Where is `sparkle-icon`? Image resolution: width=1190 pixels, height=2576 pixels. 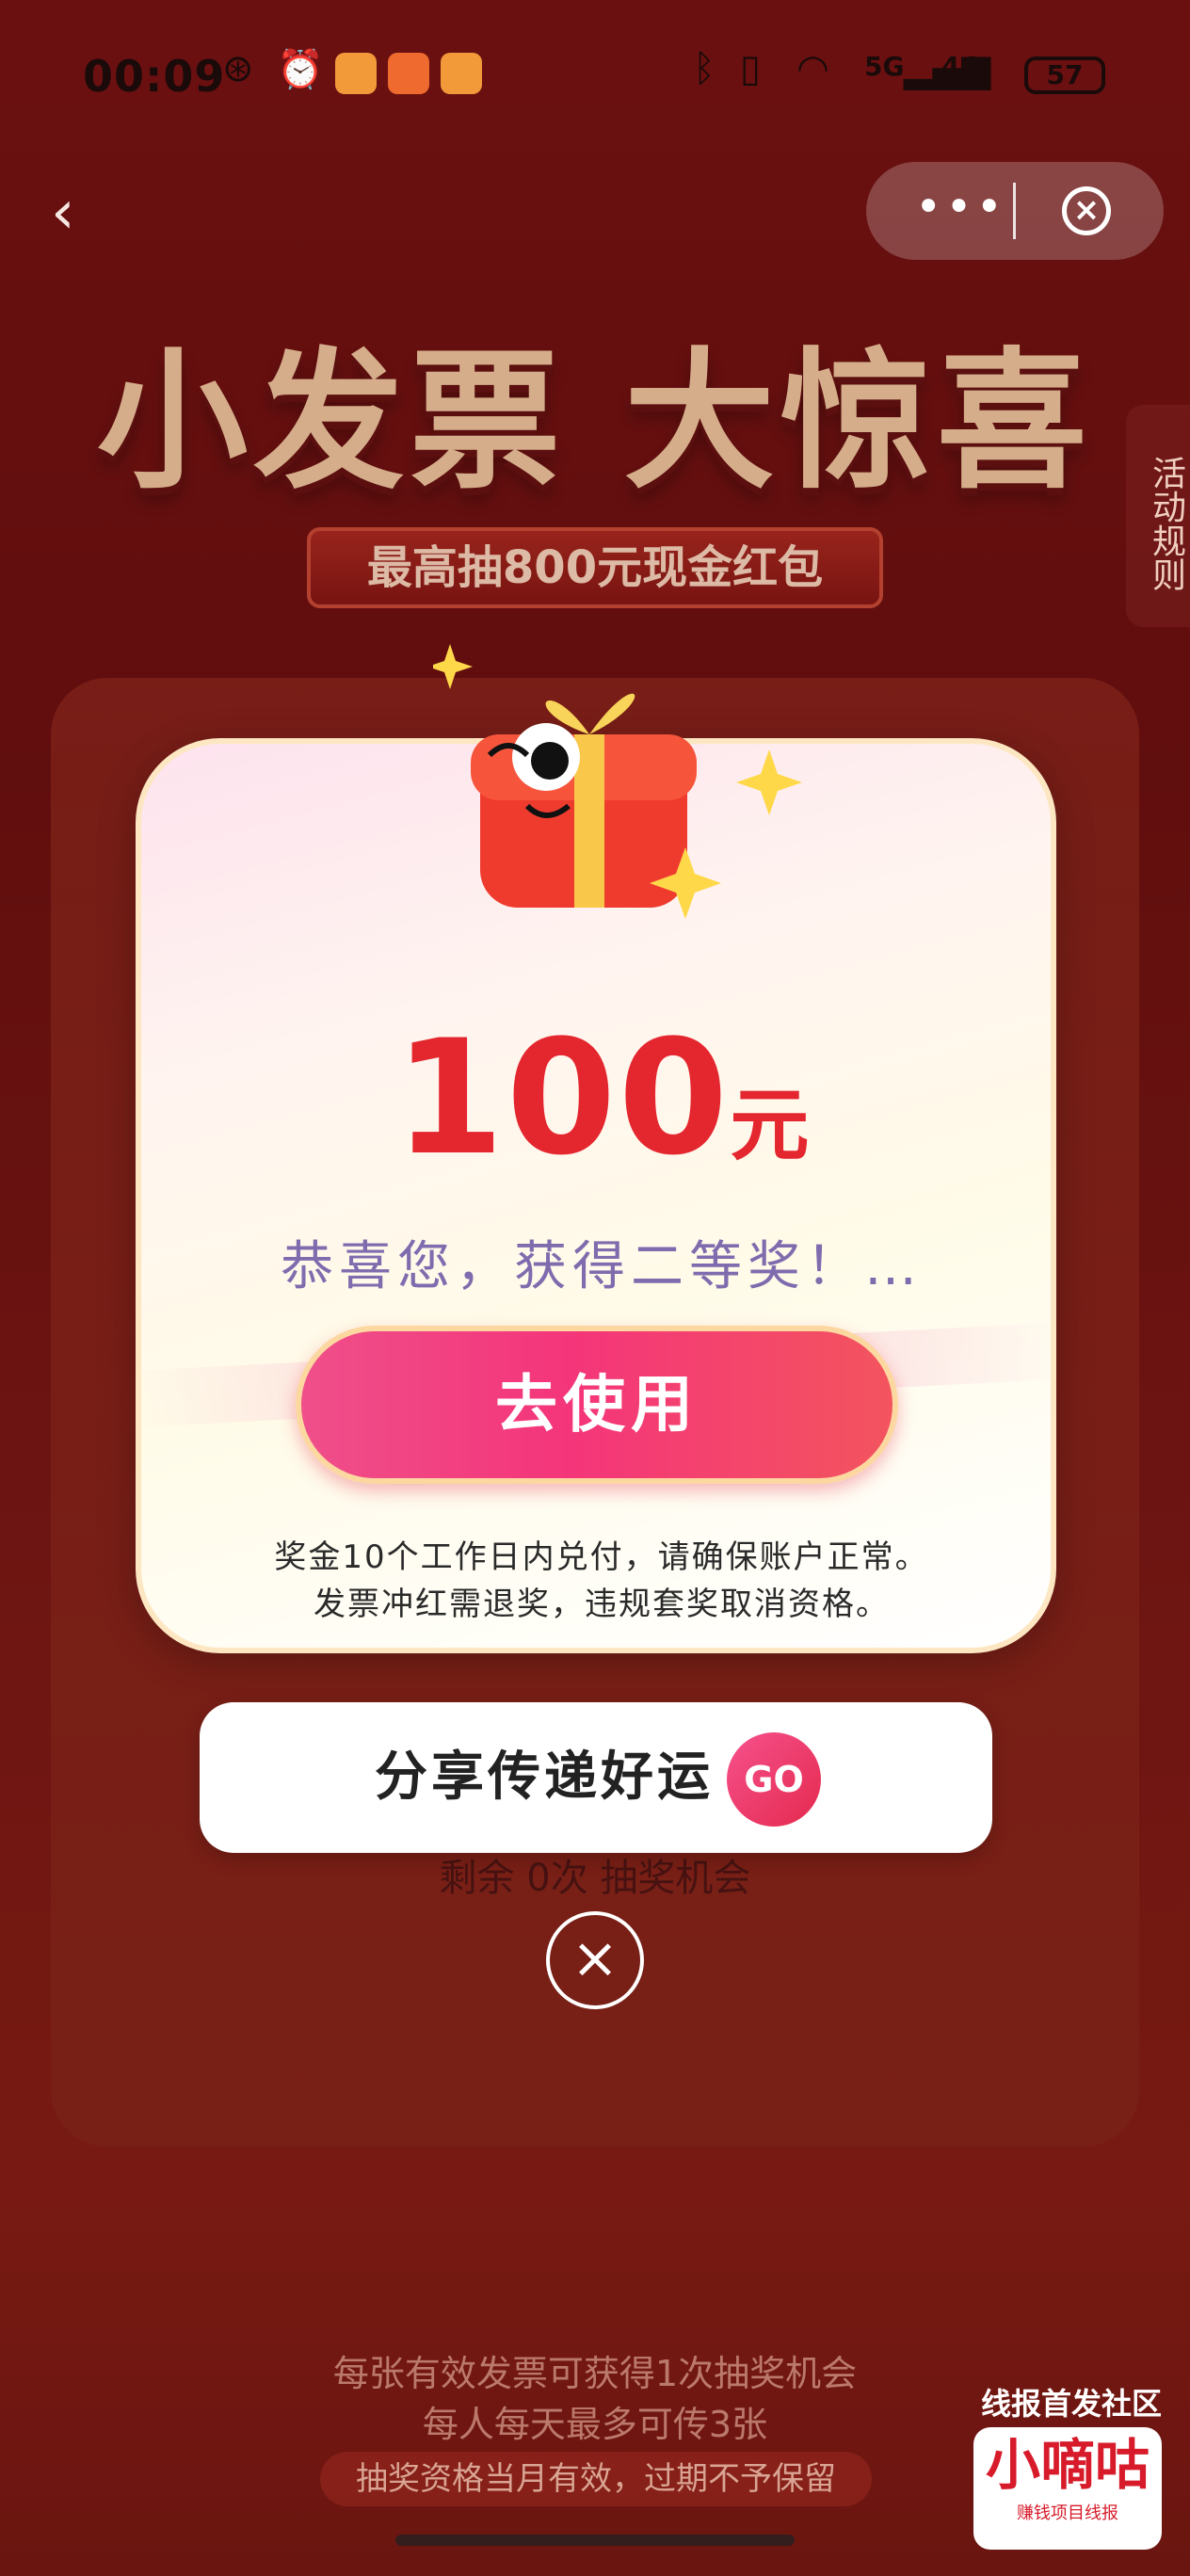 sparkle-icon is located at coordinates (769, 782).